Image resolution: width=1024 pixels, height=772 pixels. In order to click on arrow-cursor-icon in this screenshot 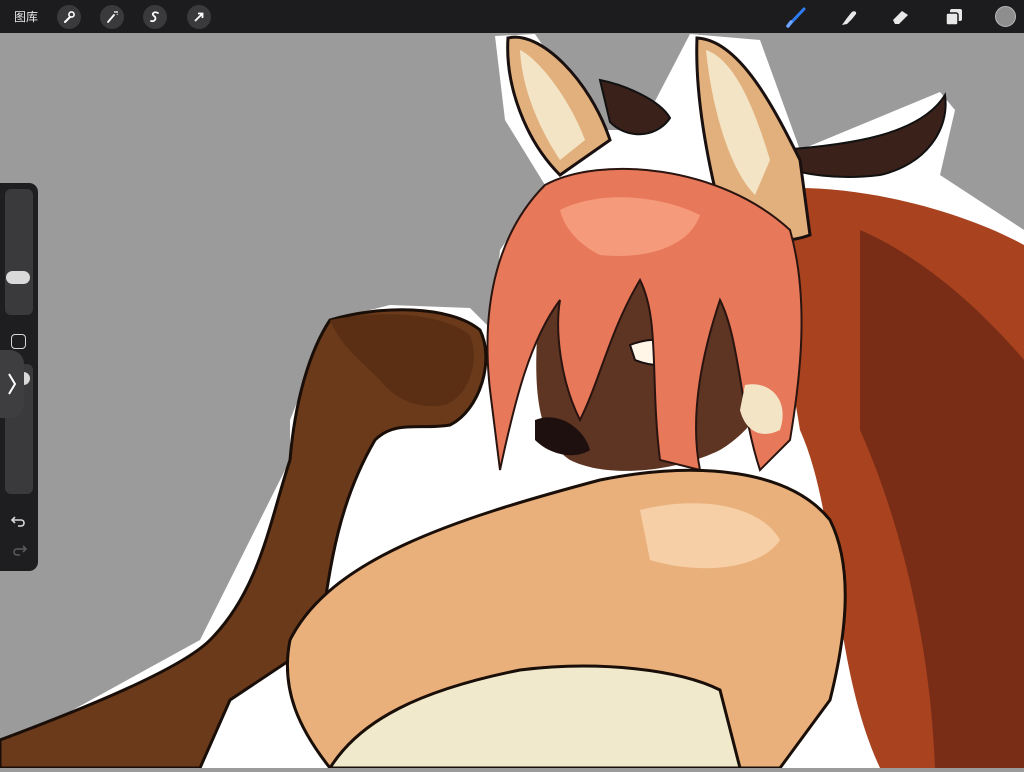, I will do `click(199, 17)`.